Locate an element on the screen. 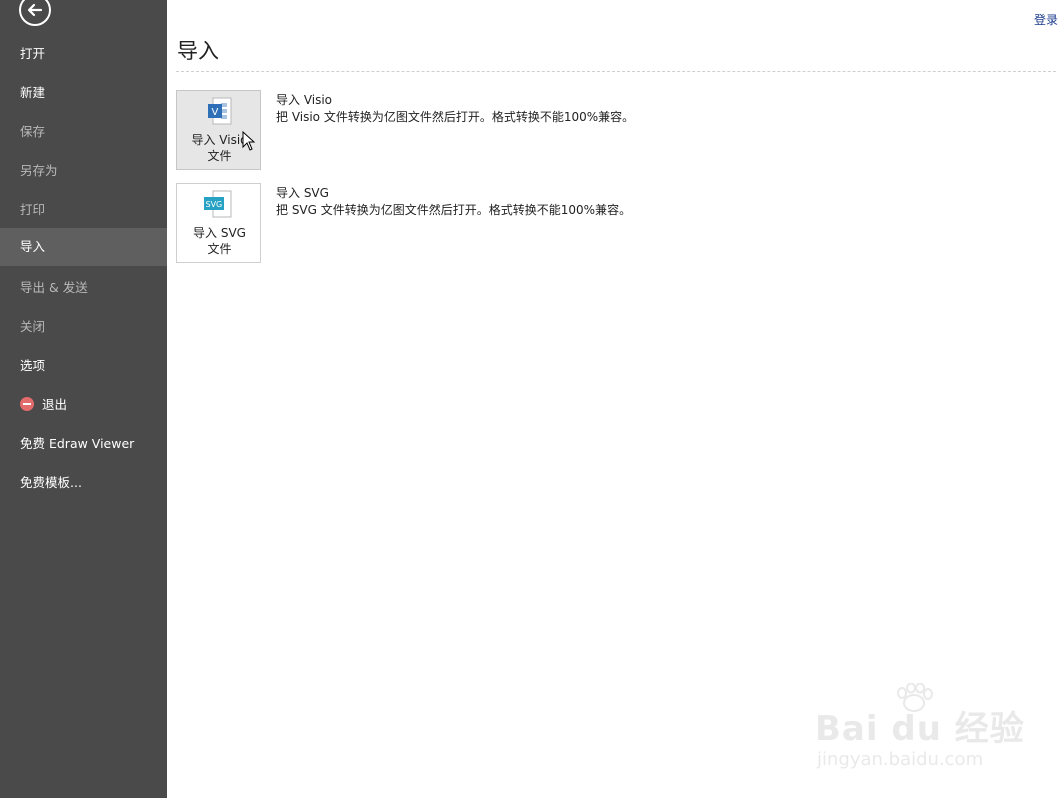  page-title: 导入 is located at coordinates (198, 51).